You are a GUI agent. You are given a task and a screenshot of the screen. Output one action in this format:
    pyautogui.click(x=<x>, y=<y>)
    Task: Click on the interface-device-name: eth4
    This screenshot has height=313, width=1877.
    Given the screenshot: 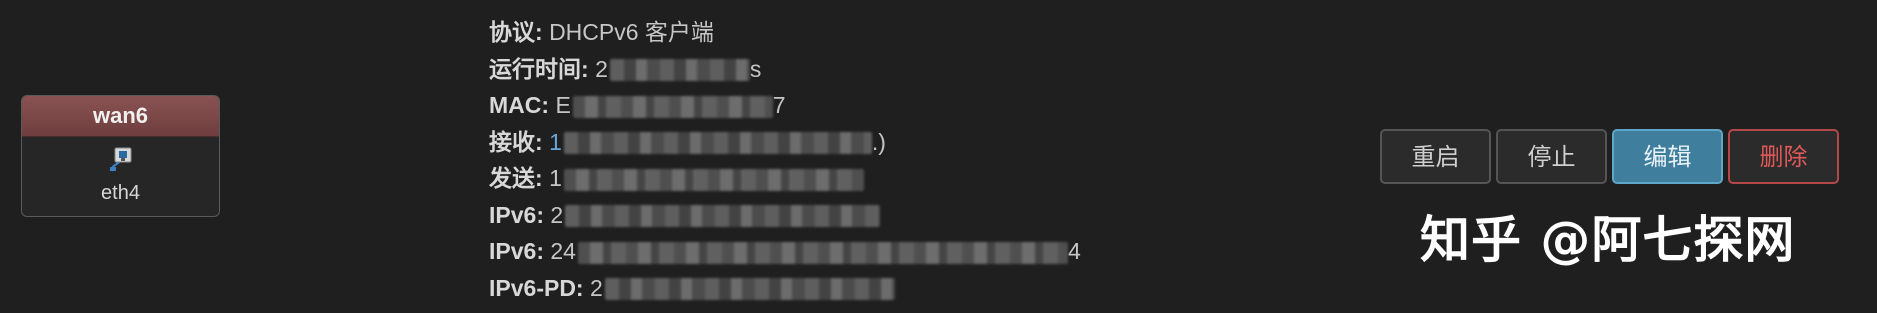 What is the action you would take?
    pyautogui.click(x=120, y=193)
    